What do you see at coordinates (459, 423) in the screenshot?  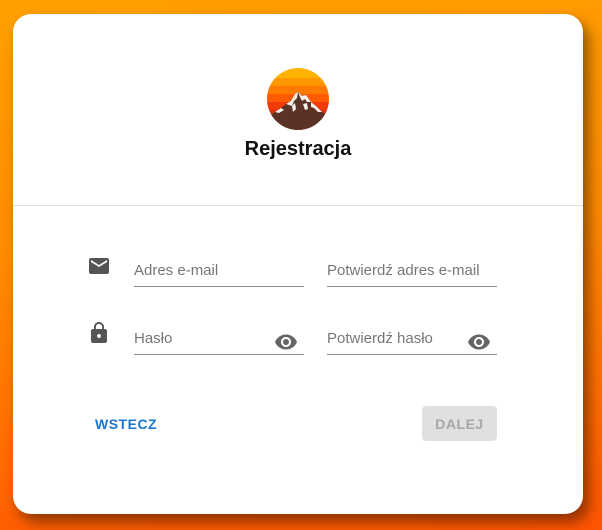 I see `next-button: DALEJ` at bounding box center [459, 423].